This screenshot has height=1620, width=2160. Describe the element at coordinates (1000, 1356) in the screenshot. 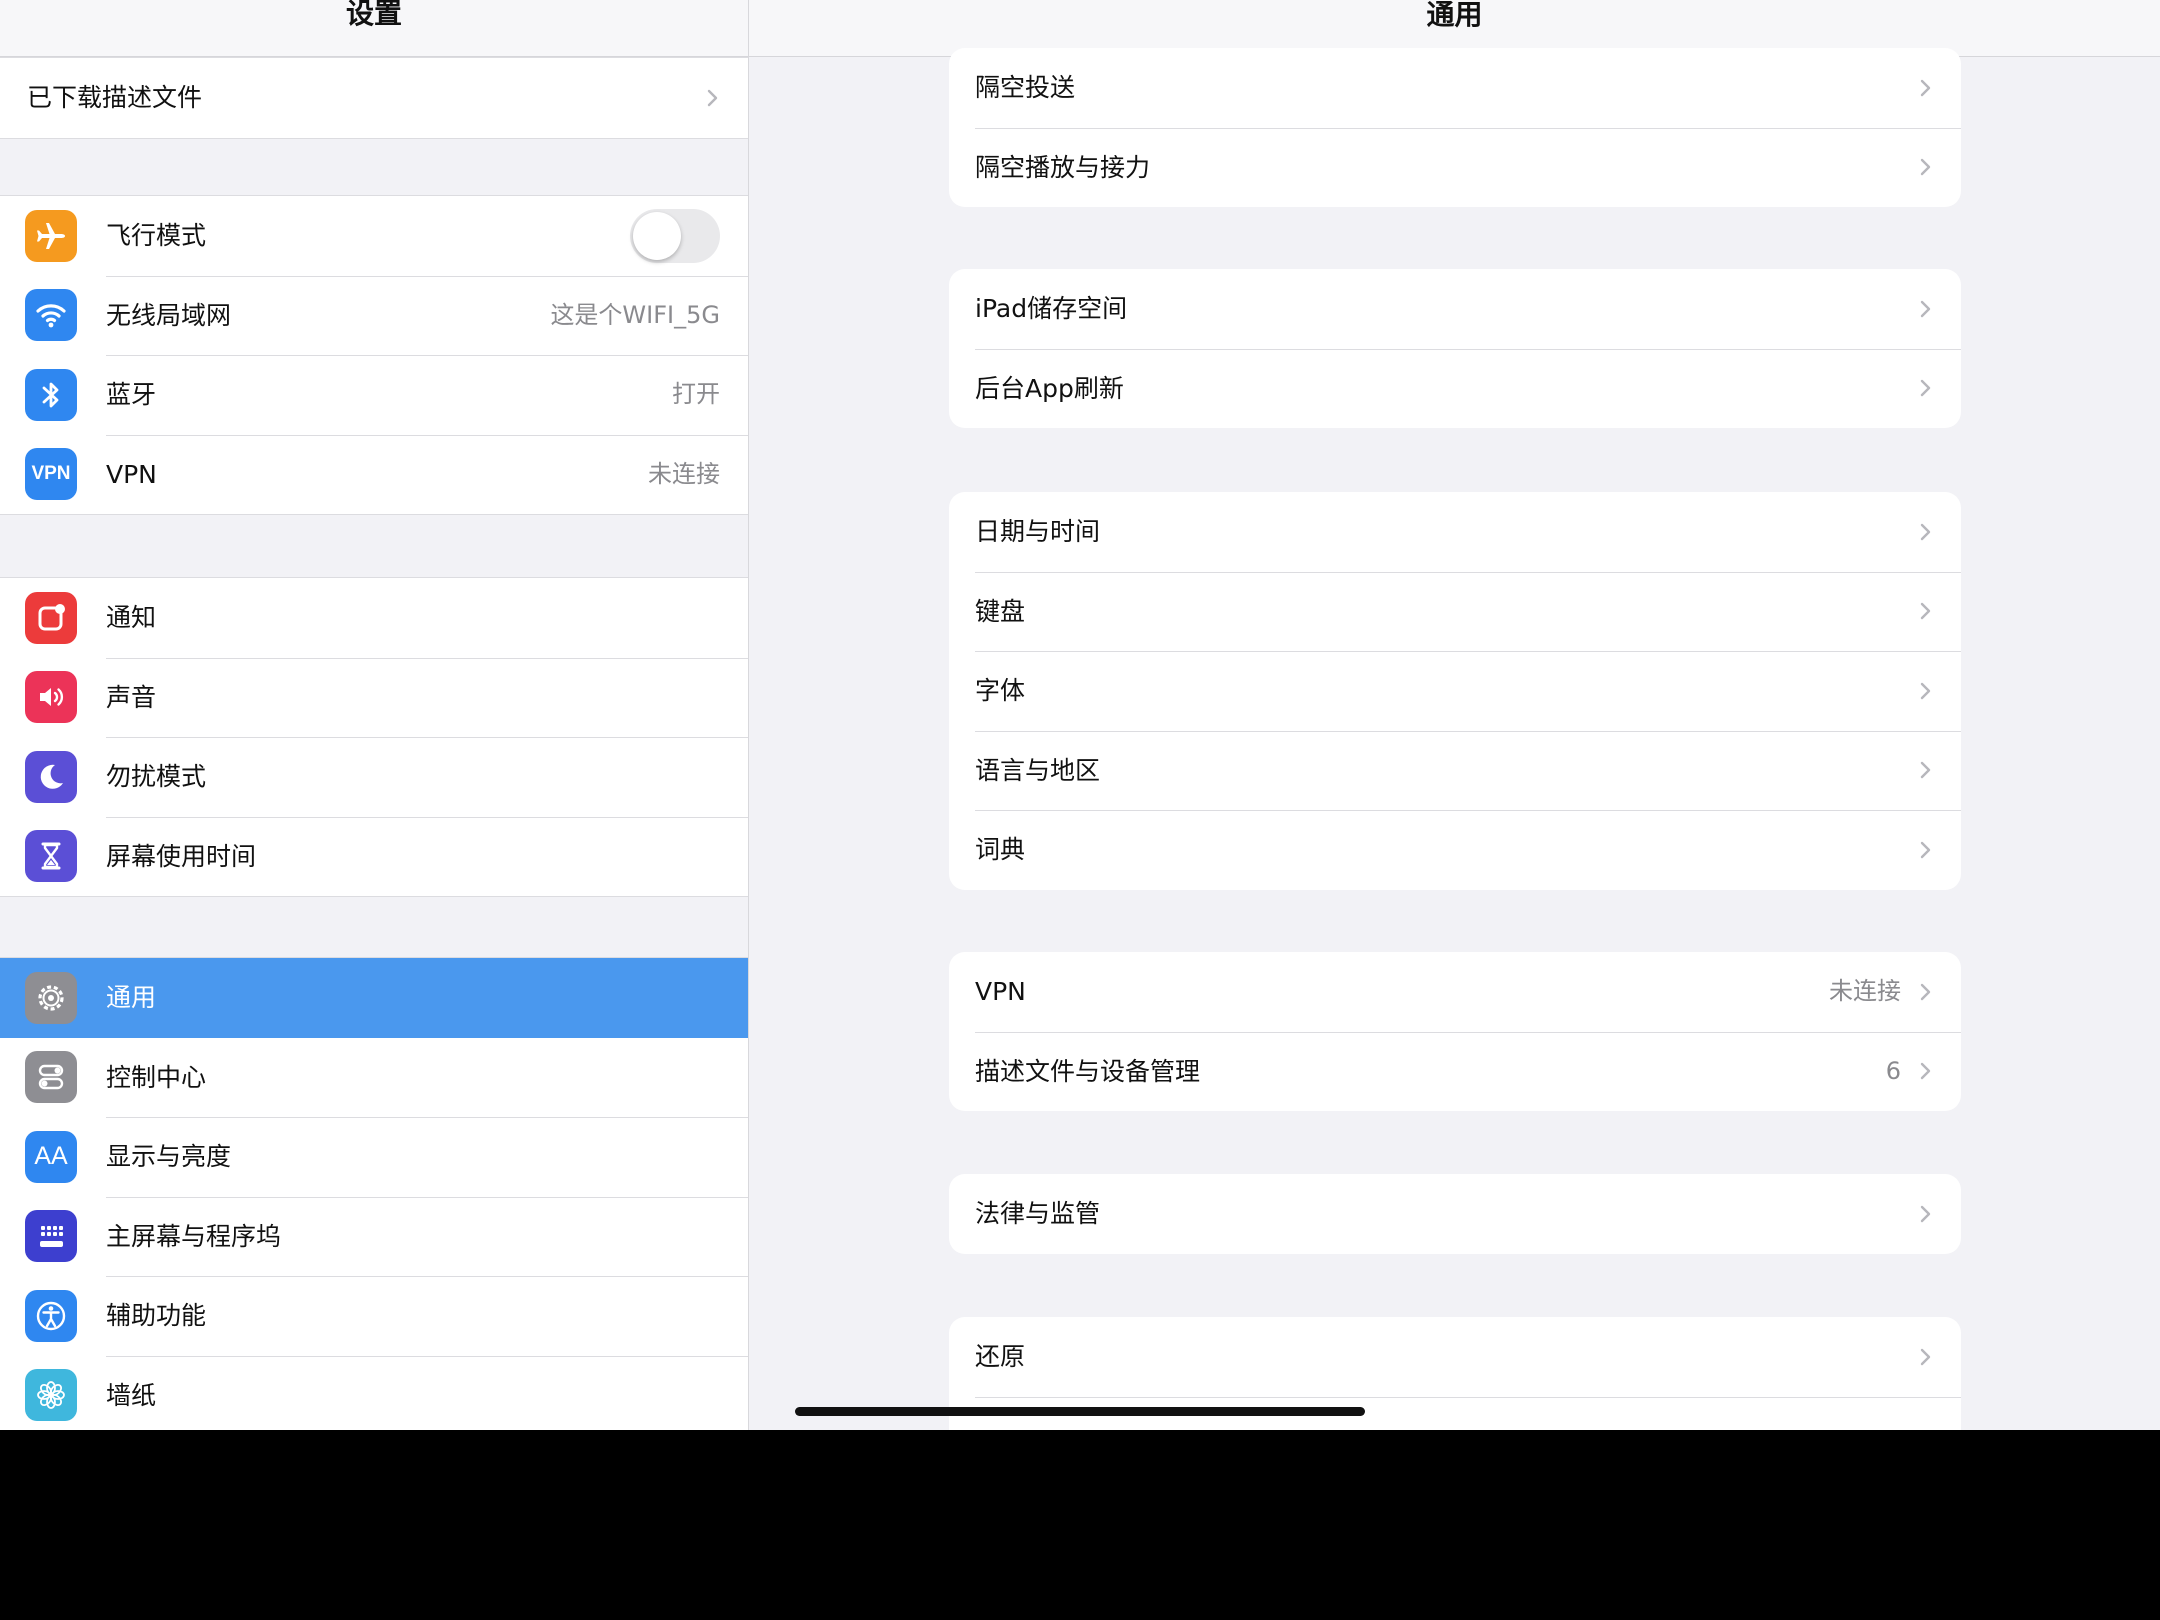

I see `general-item-label: 还原` at that location.